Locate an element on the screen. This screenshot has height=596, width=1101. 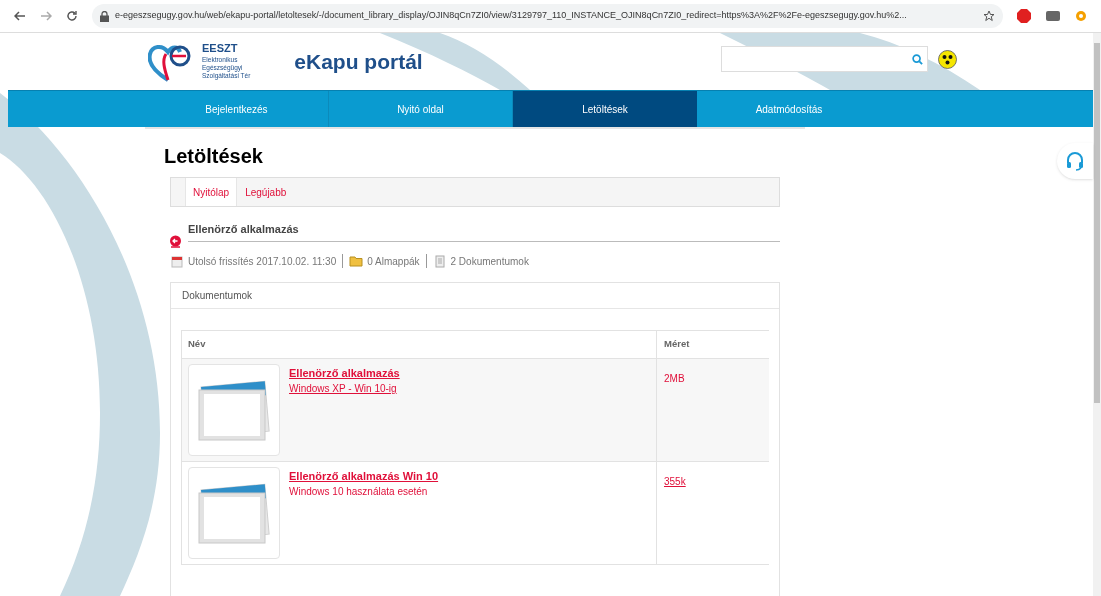
reload-icon is located at coordinates (72, 16).